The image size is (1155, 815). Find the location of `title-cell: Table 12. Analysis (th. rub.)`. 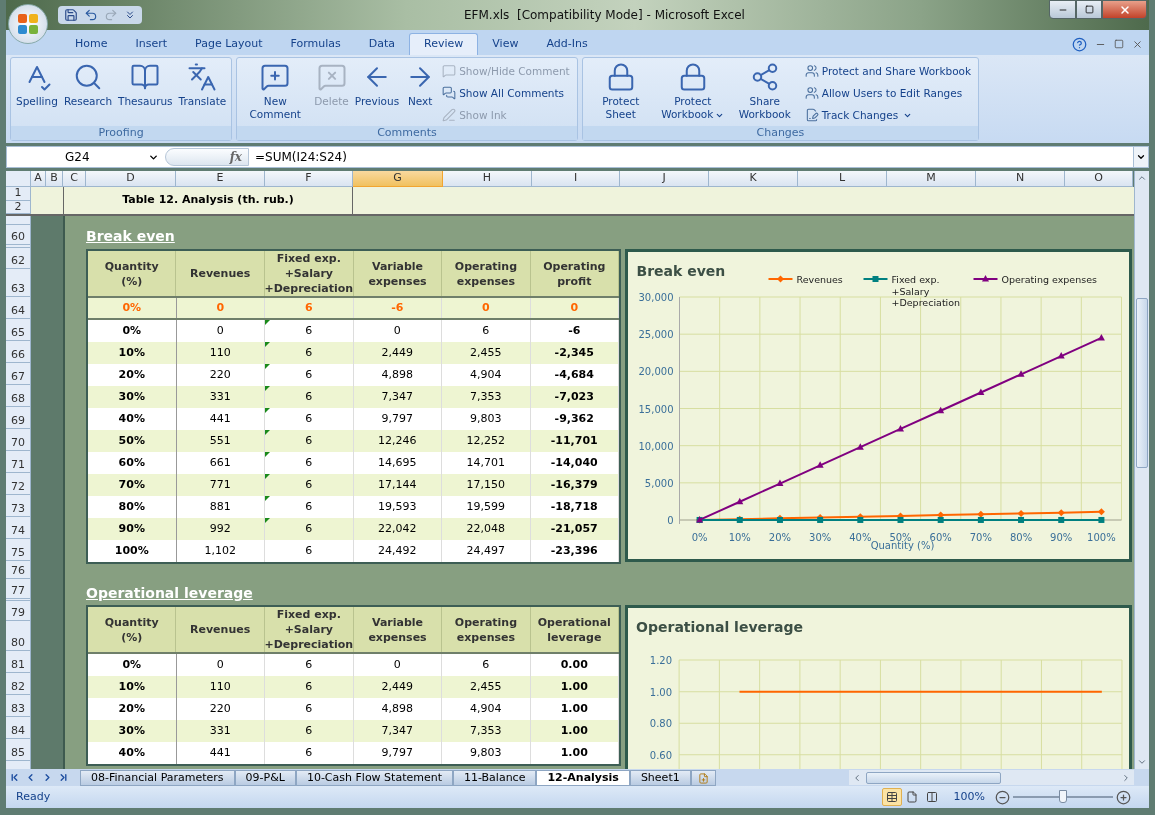

title-cell: Table 12. Analysis (th. rub.) is located at coordinates (208, 200).